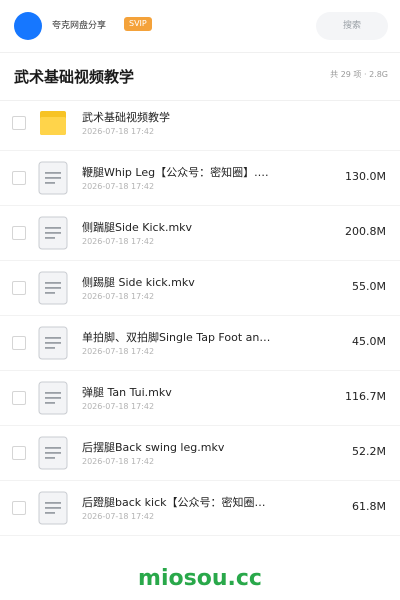 This screenshot has width=400, height=600. I want to click on watermark: miosou.cc, so click(200, 578).